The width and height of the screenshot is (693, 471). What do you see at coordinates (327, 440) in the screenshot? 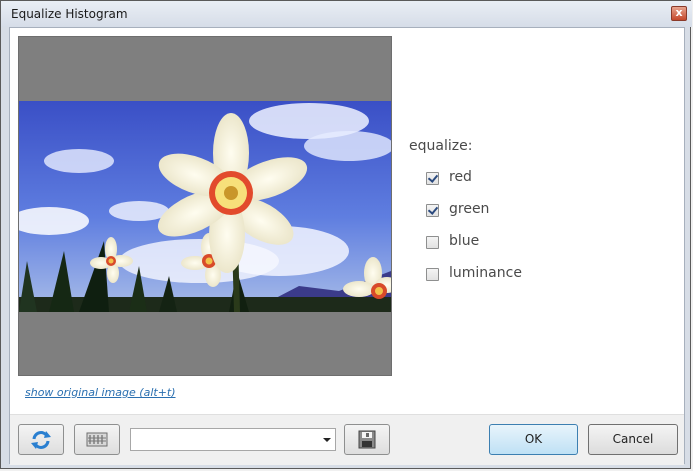
I see `chevron-down-icon` at bounding box center [327, 440].